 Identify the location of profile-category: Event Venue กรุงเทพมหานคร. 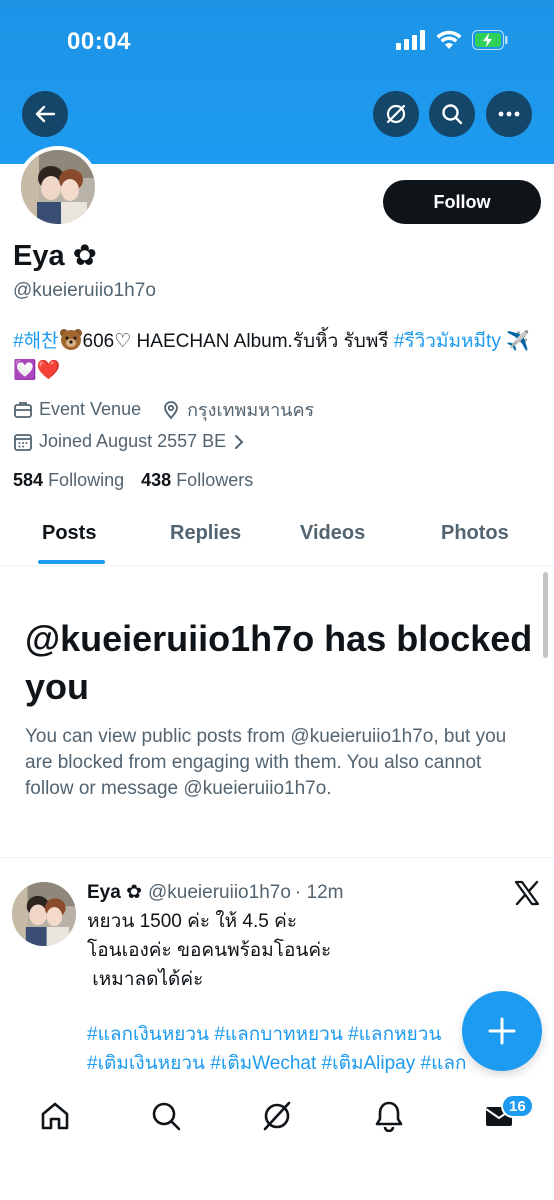
(163, 409).